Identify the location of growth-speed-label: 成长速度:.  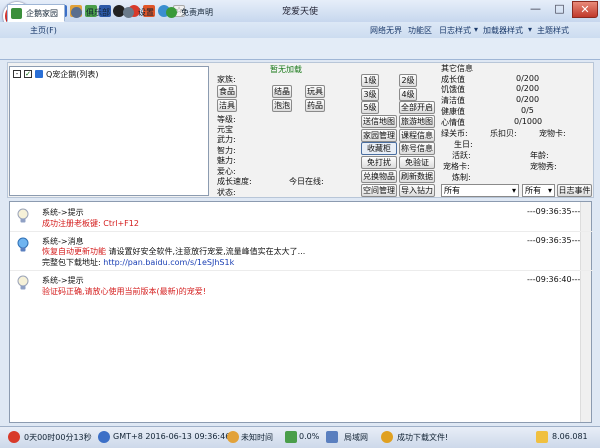
(234, 181).